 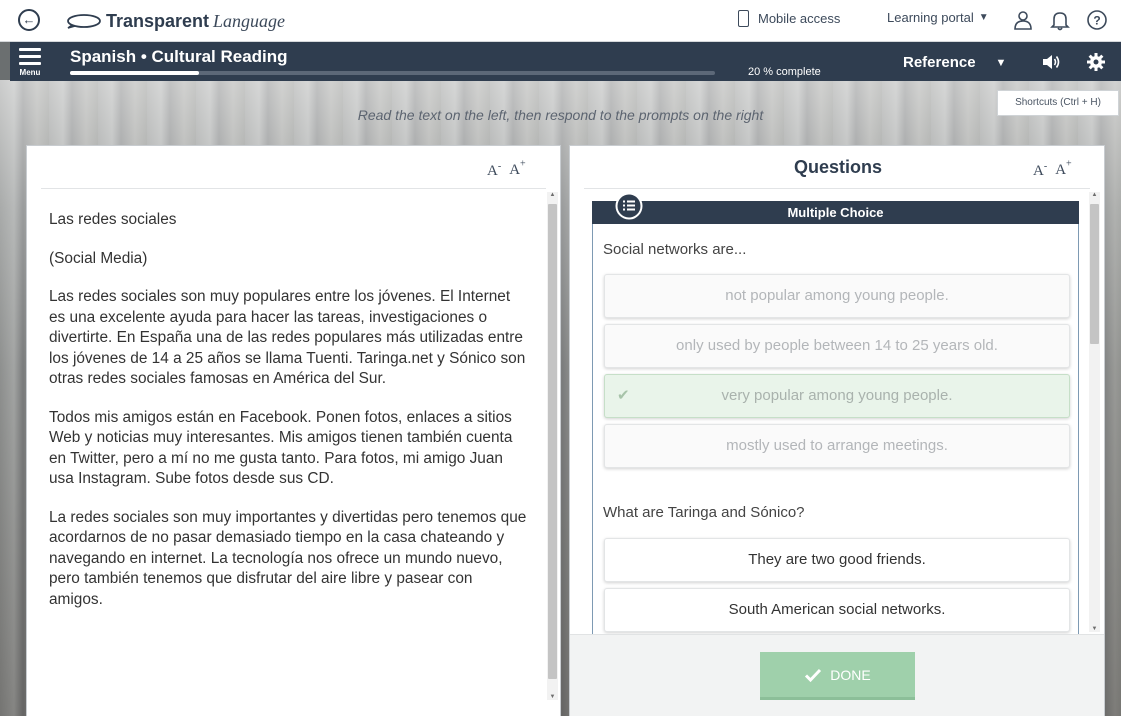 What do you see at coordinates (179, 56) in the screenshot?
I see `course-title: Spanish • Cultural Reading` at bounding box center [179, 56].